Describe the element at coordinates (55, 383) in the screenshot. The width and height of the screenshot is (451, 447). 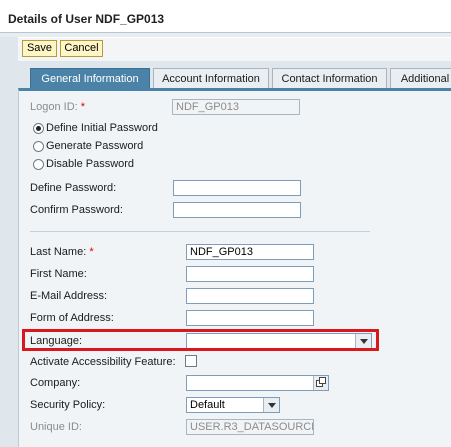
I see `company-label: Company:` at that location.